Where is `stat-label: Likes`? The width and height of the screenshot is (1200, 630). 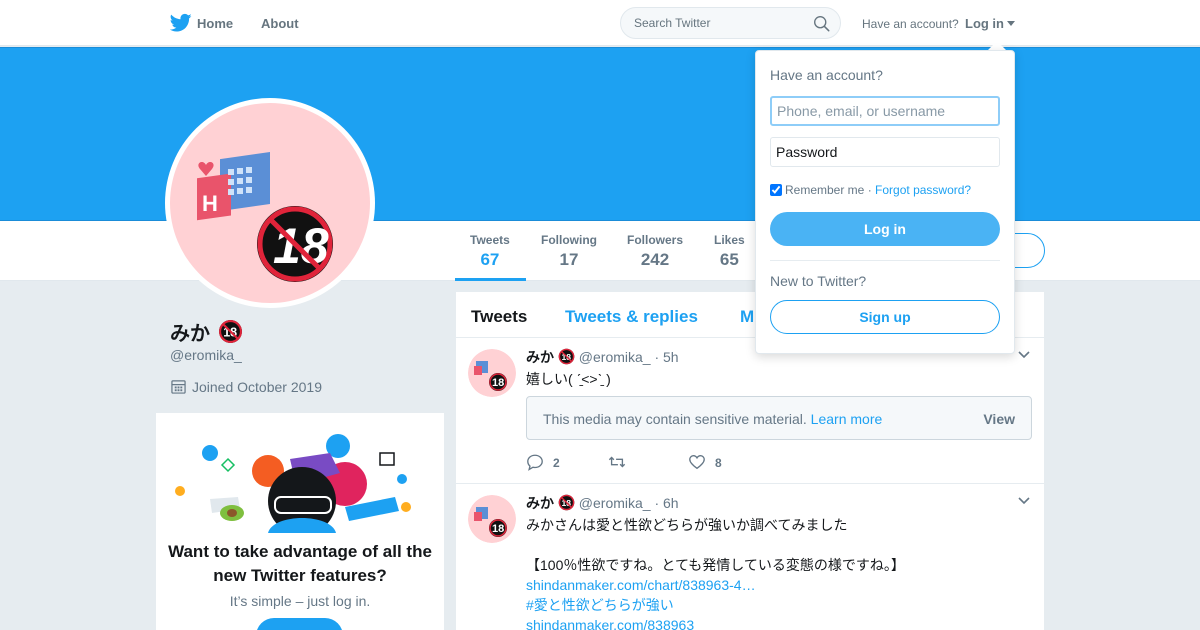
stat-label: Likes is located at coordinates (729, 240).